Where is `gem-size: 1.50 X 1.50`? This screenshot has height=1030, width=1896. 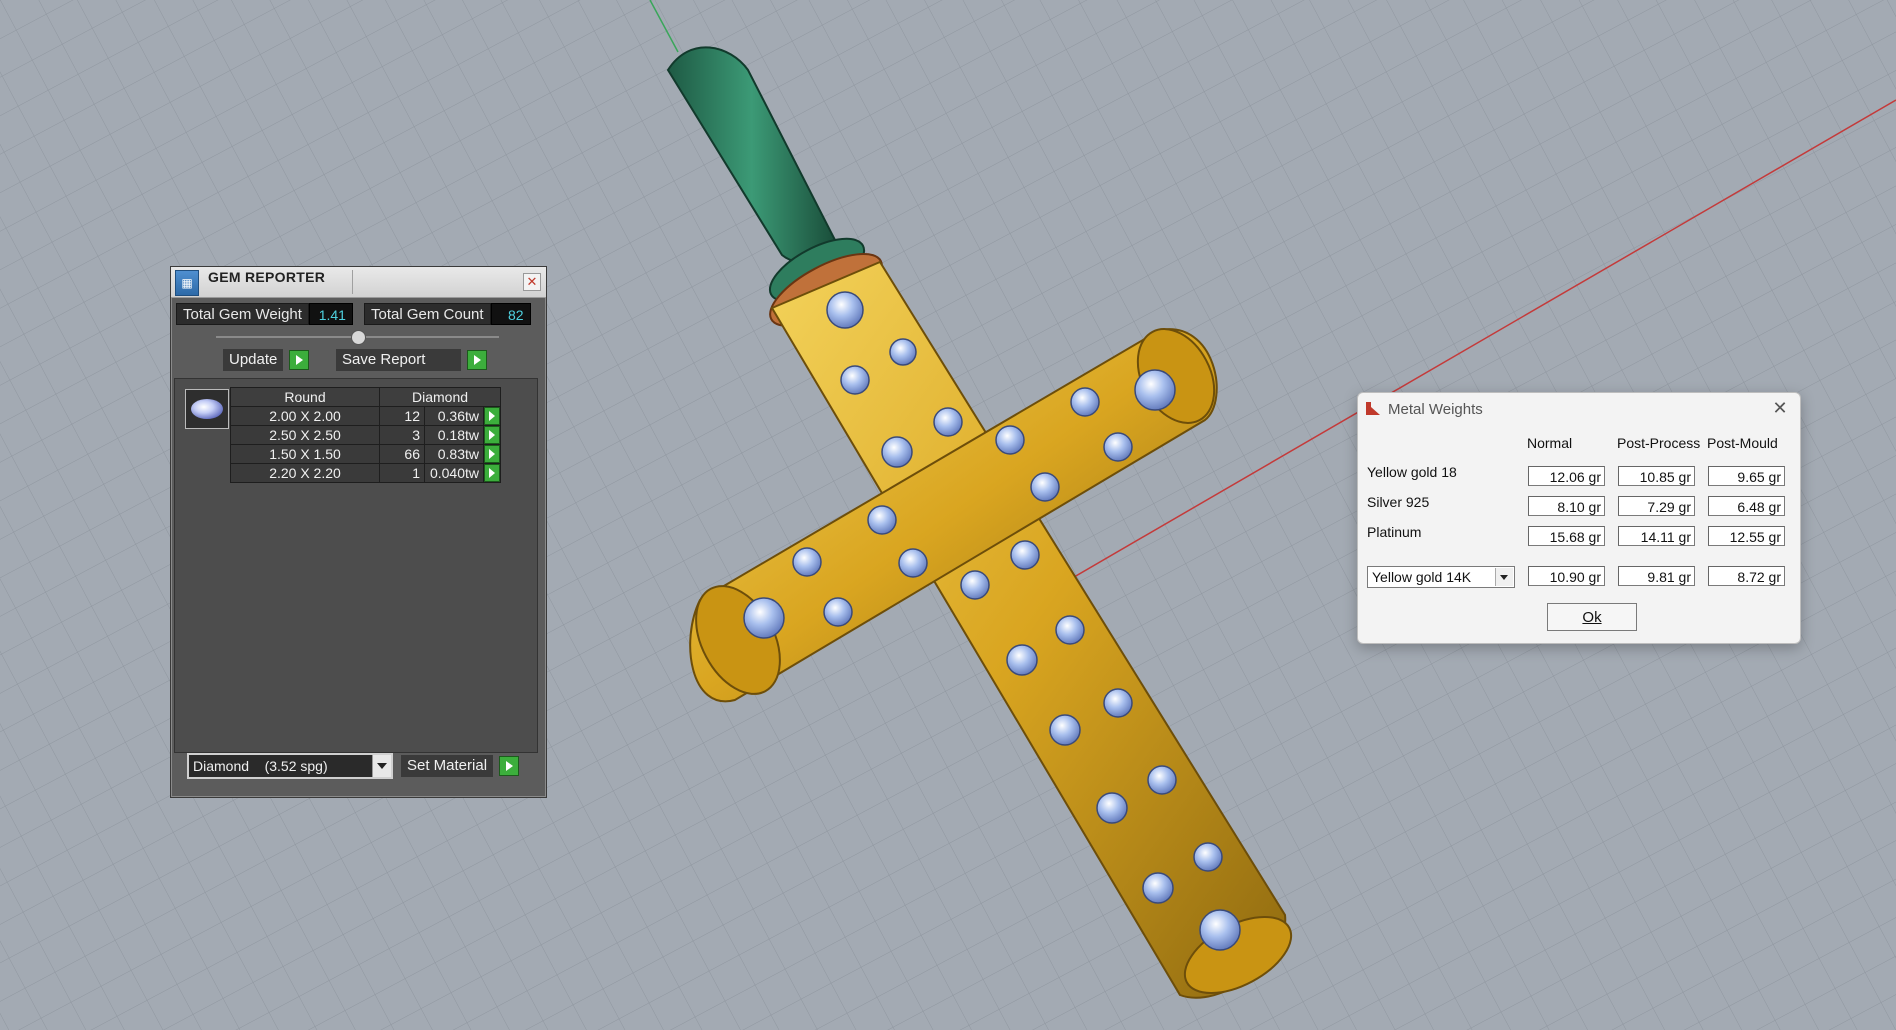 gem-size: 1.50 X 1.50 is located at coordinates (305, 454).